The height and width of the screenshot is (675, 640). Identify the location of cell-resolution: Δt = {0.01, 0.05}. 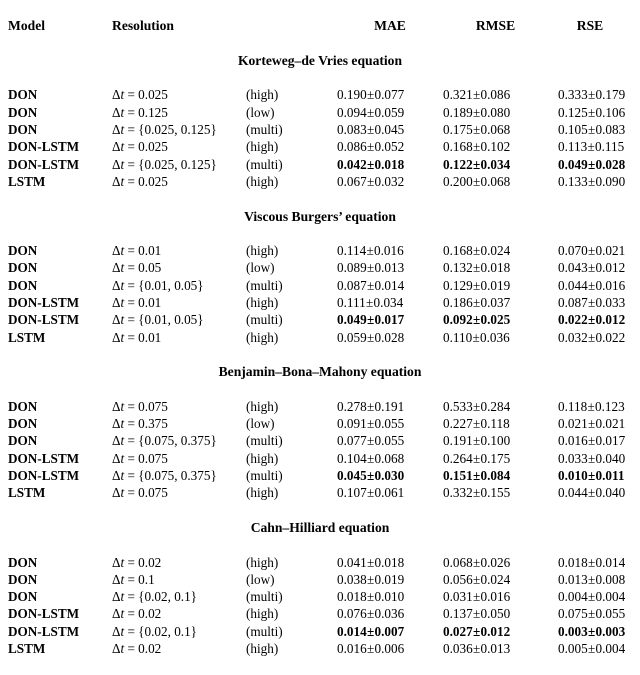
(158, 320).